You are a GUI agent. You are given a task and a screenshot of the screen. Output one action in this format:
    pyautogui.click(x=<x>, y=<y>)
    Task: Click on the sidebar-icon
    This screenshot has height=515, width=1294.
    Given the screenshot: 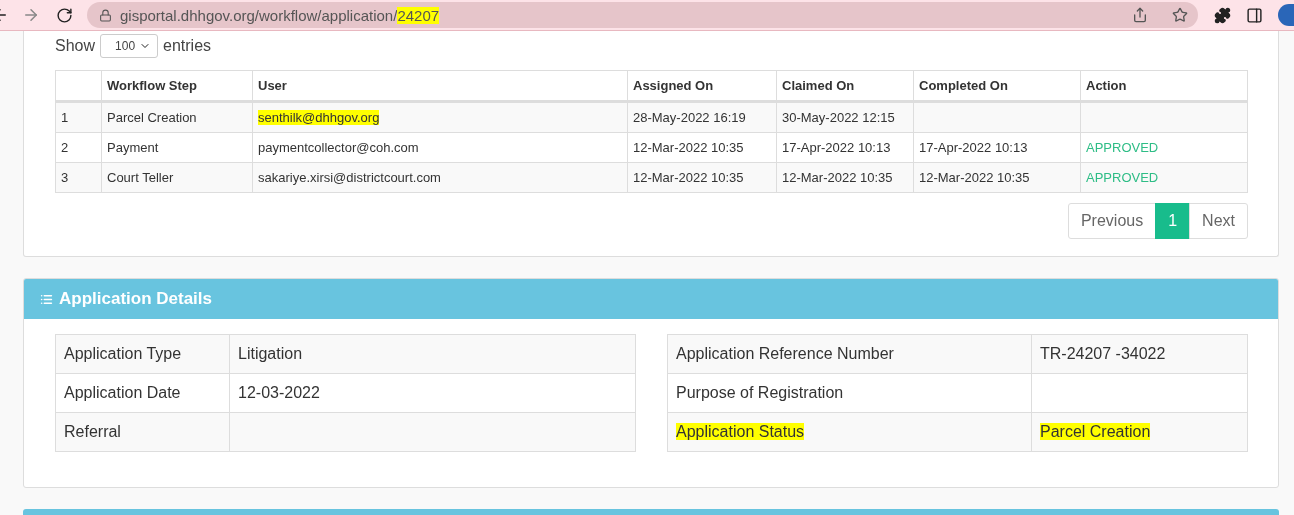 What is the action you would take?
    pyautogui.click(x=1254, y=15)
    